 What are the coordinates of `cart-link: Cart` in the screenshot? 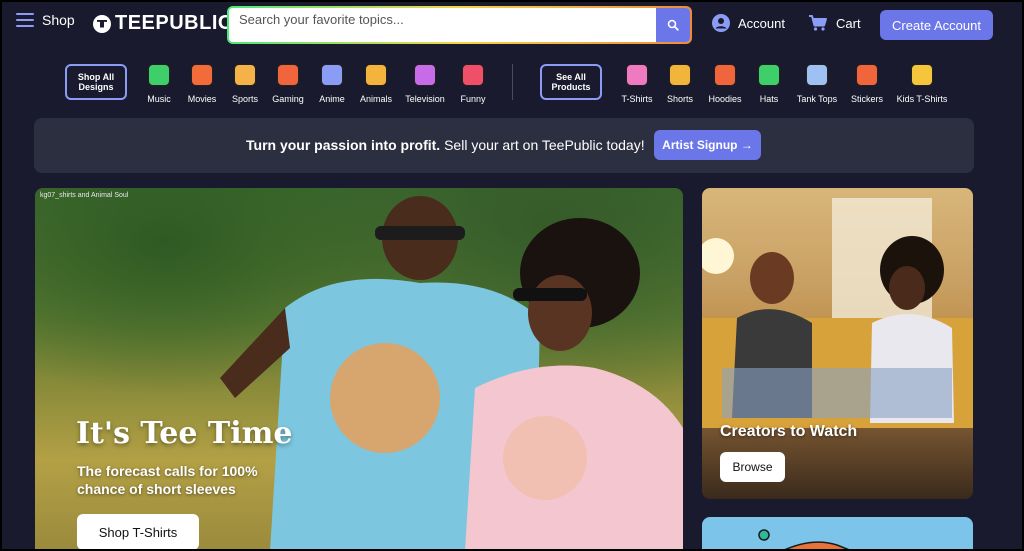 It's located at (834, 23).